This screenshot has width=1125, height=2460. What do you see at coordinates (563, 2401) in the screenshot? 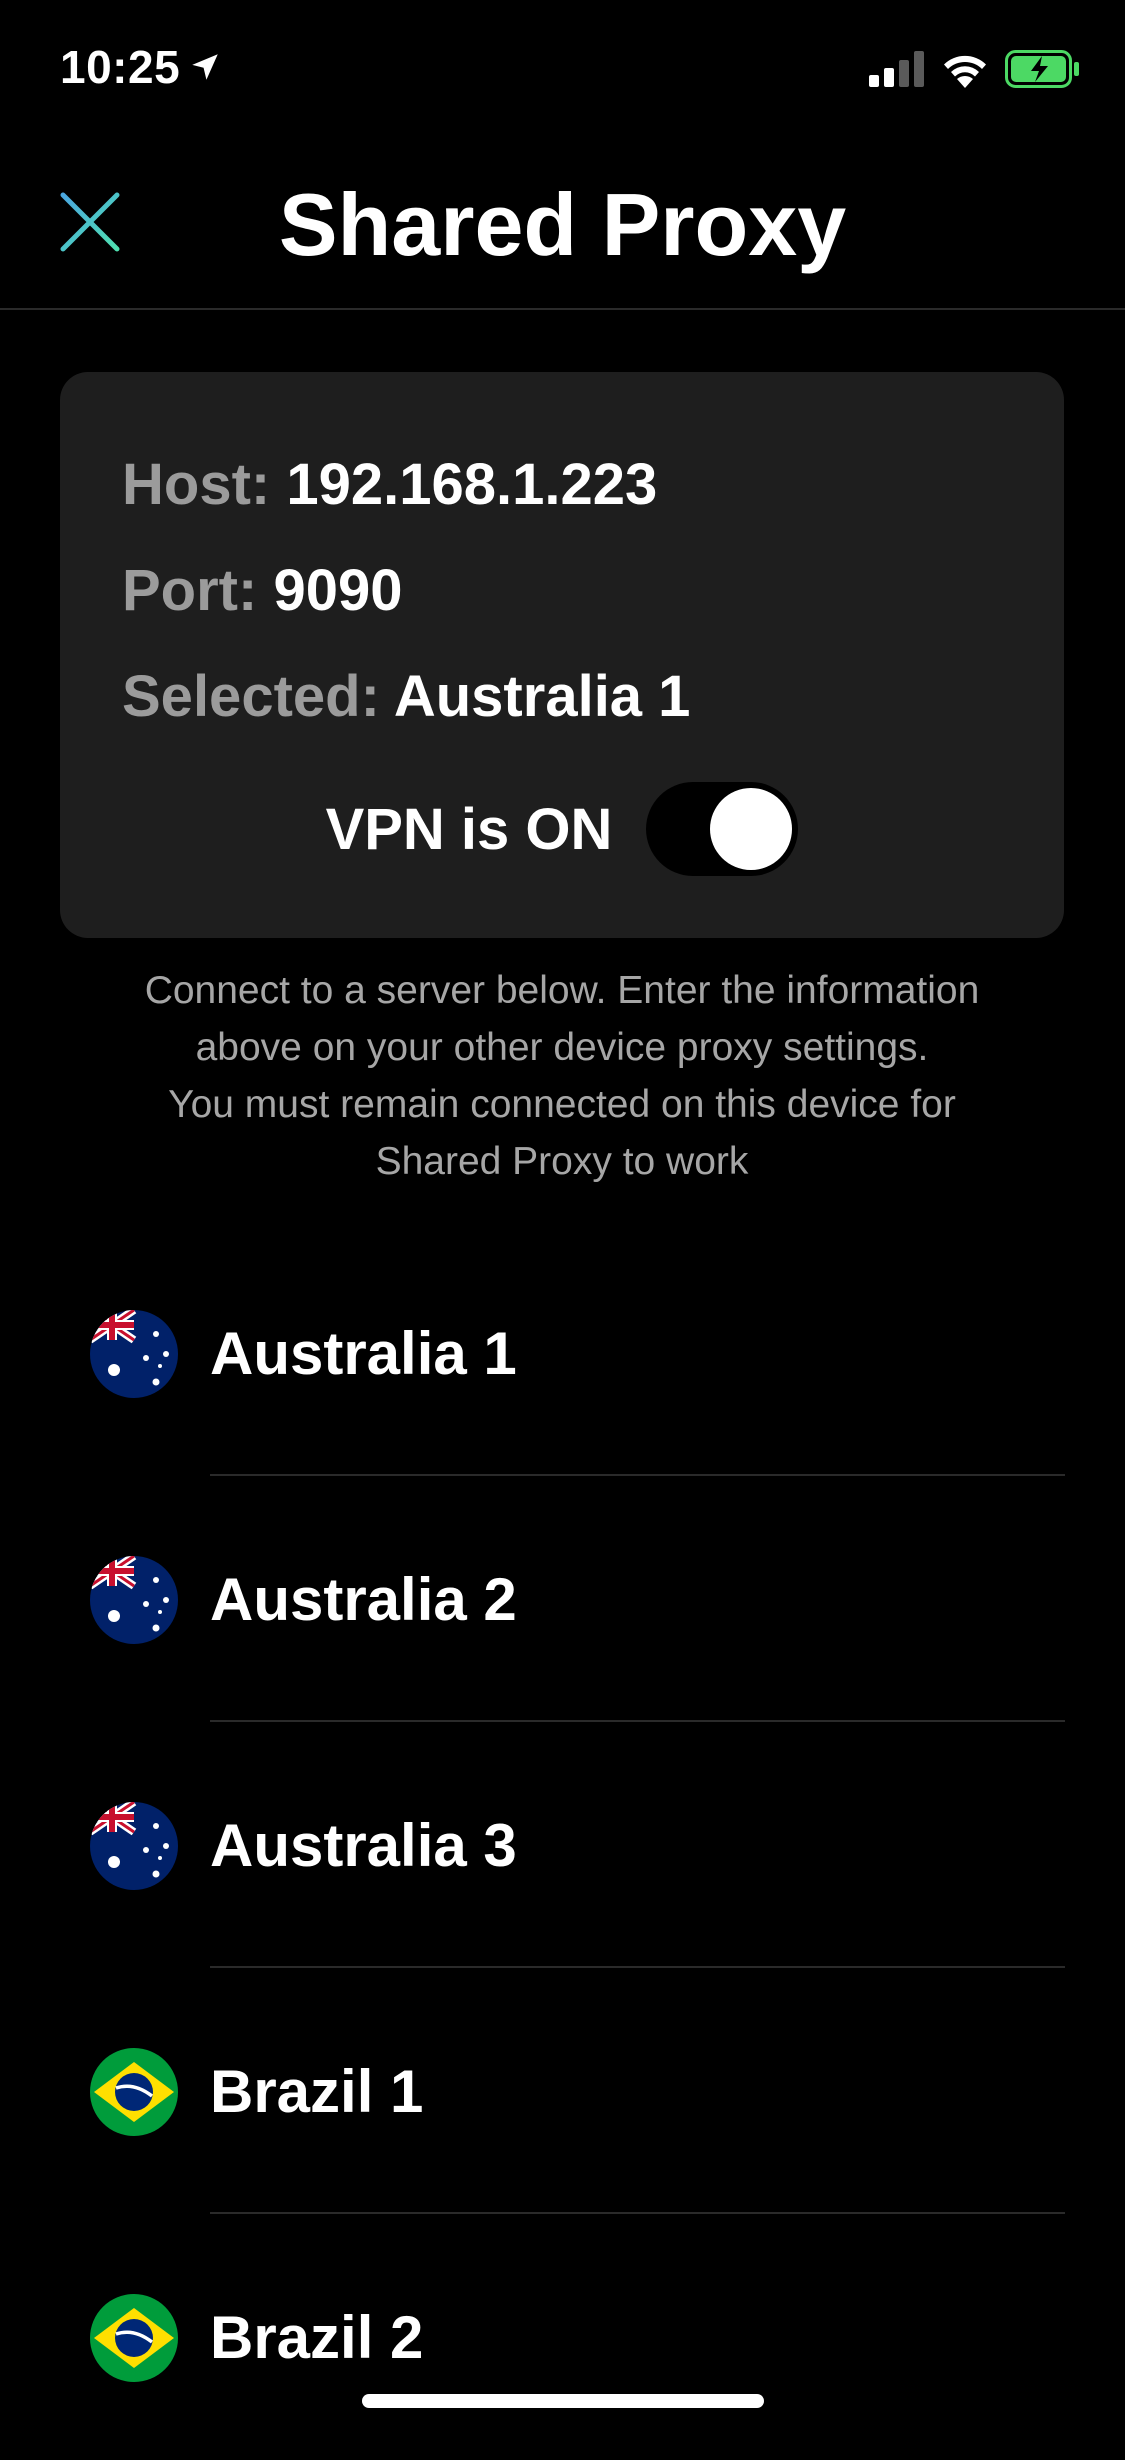
I see `home-indicator` at bounding box center [563, 2401].